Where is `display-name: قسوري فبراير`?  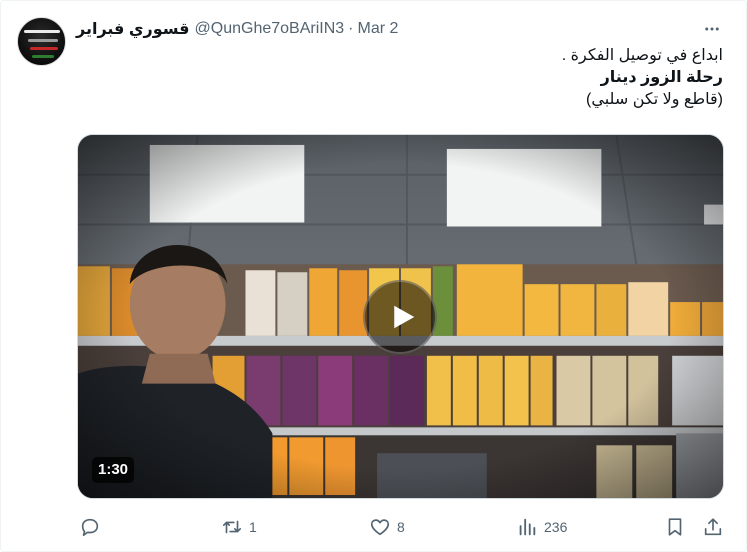
display-name: قسوري فبراير is located at coordinates (133, 29).